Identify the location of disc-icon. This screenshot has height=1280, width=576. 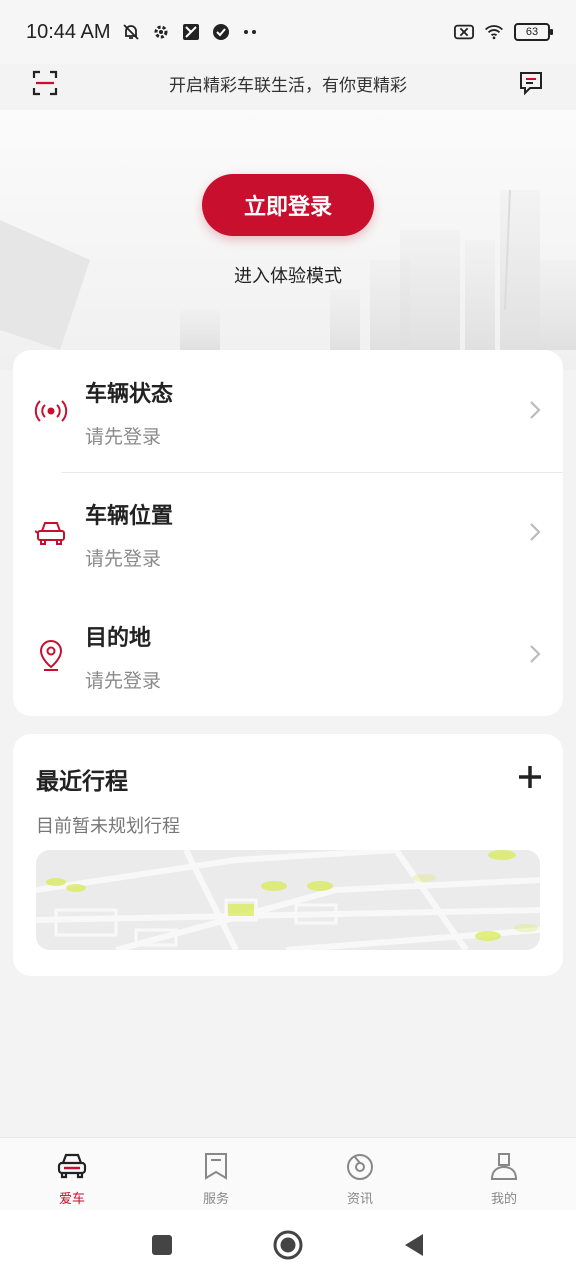
(360, 1166).